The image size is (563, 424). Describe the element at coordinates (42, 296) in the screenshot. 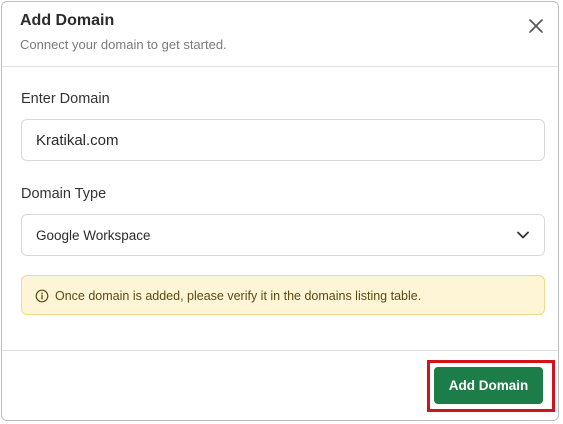

I see `info-icon` at that location.